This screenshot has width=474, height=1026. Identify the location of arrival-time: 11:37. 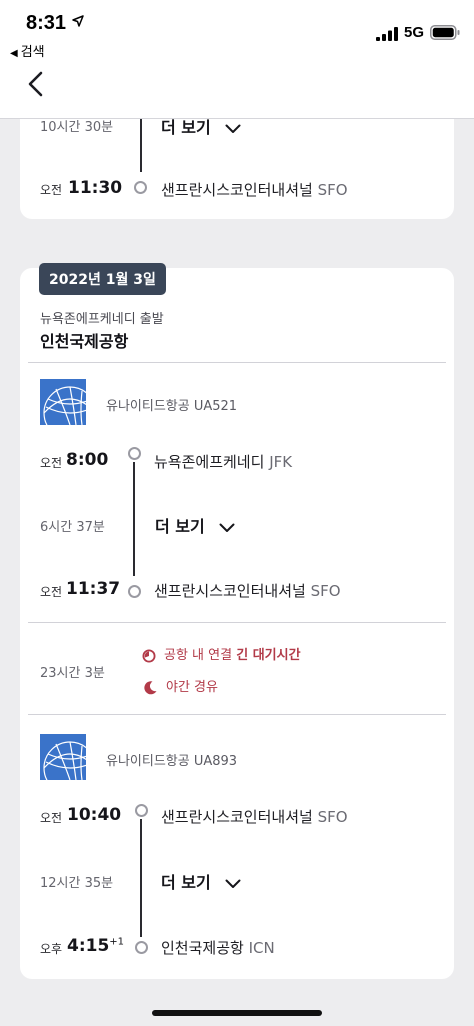
(93, 589).